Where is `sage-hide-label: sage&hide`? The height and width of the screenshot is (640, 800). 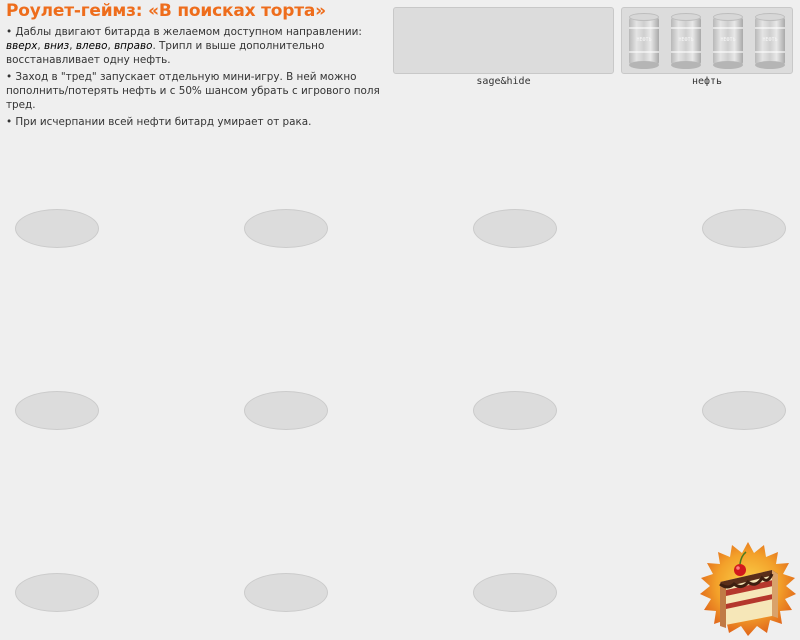
sage-hide-label: sage&hide is located at coordinates (503, 81).